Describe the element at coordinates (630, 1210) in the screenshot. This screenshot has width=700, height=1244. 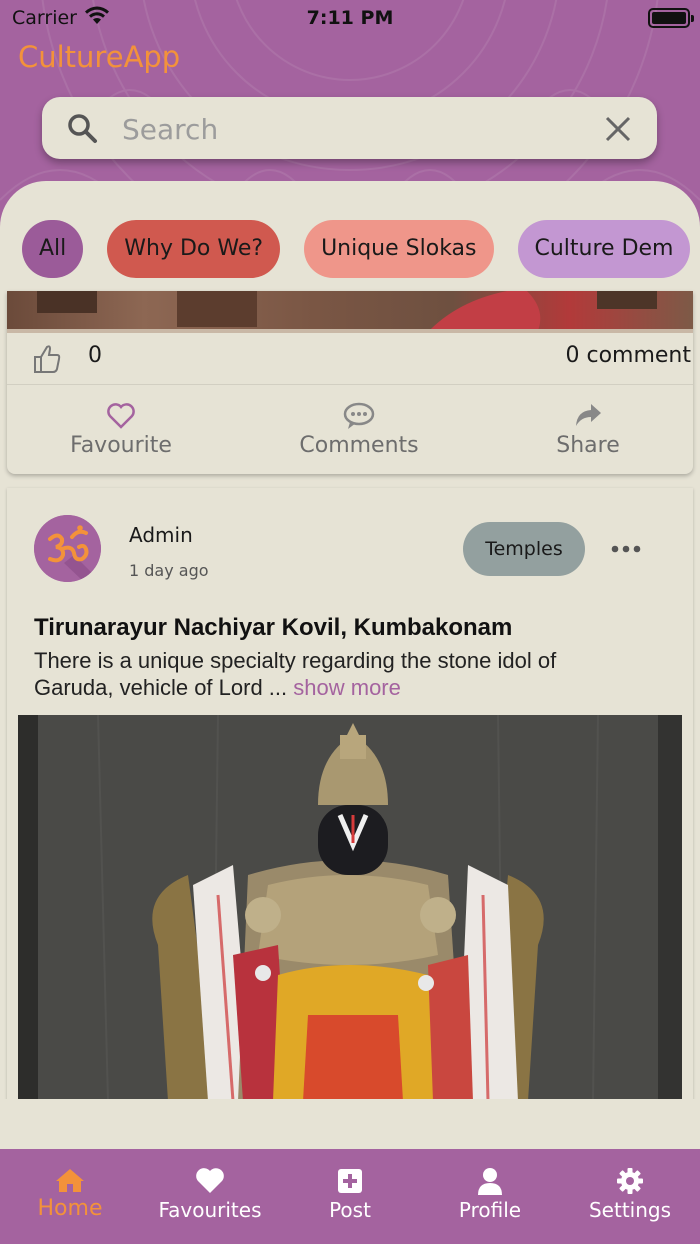
I see `tab-settings-label: Settings` at that location.